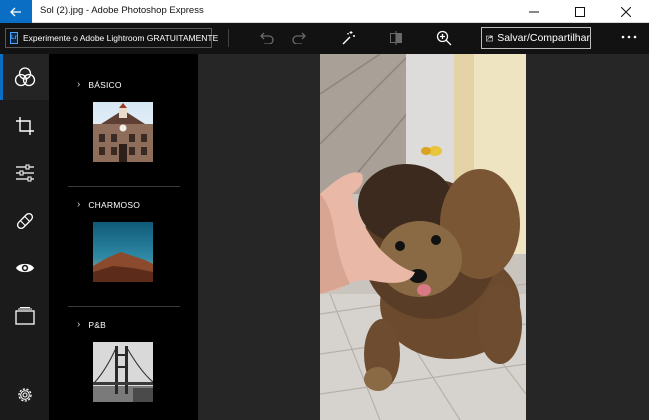 This screenshot has height=420, width=649. I want to click on settings-button, so click(24, 395).